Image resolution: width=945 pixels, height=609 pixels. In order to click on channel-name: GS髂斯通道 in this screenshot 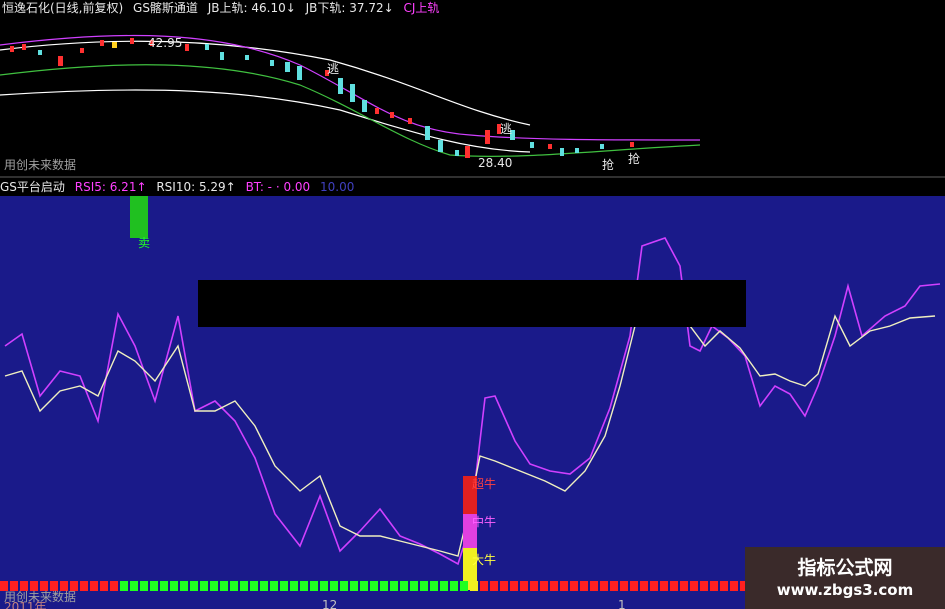, I will do `click(165, 8)`.